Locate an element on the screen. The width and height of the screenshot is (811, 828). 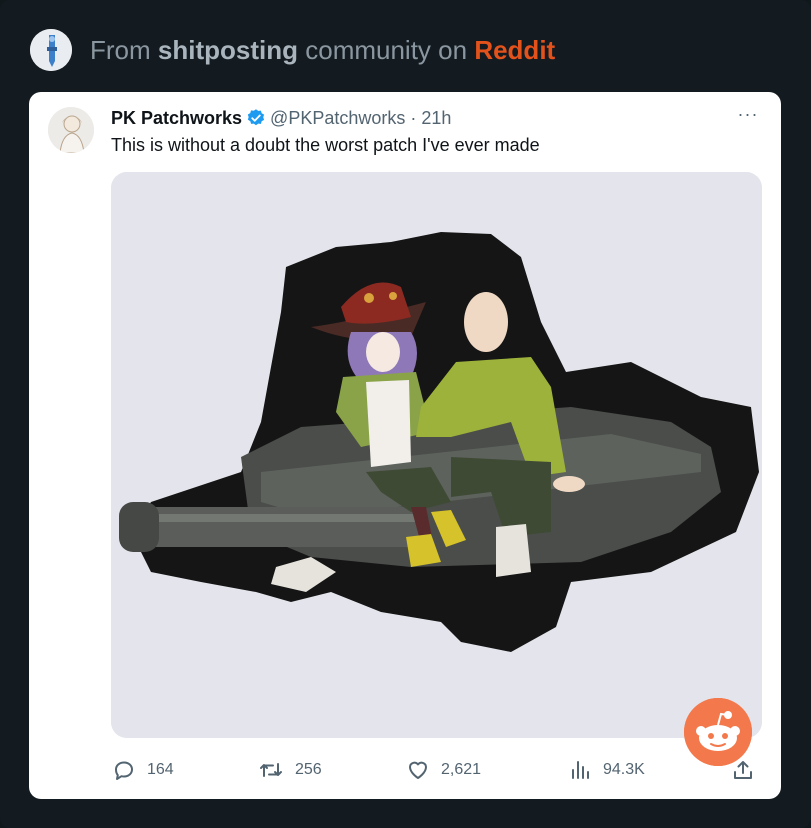
author-avatar-icon is located at coordinates (71, 130).